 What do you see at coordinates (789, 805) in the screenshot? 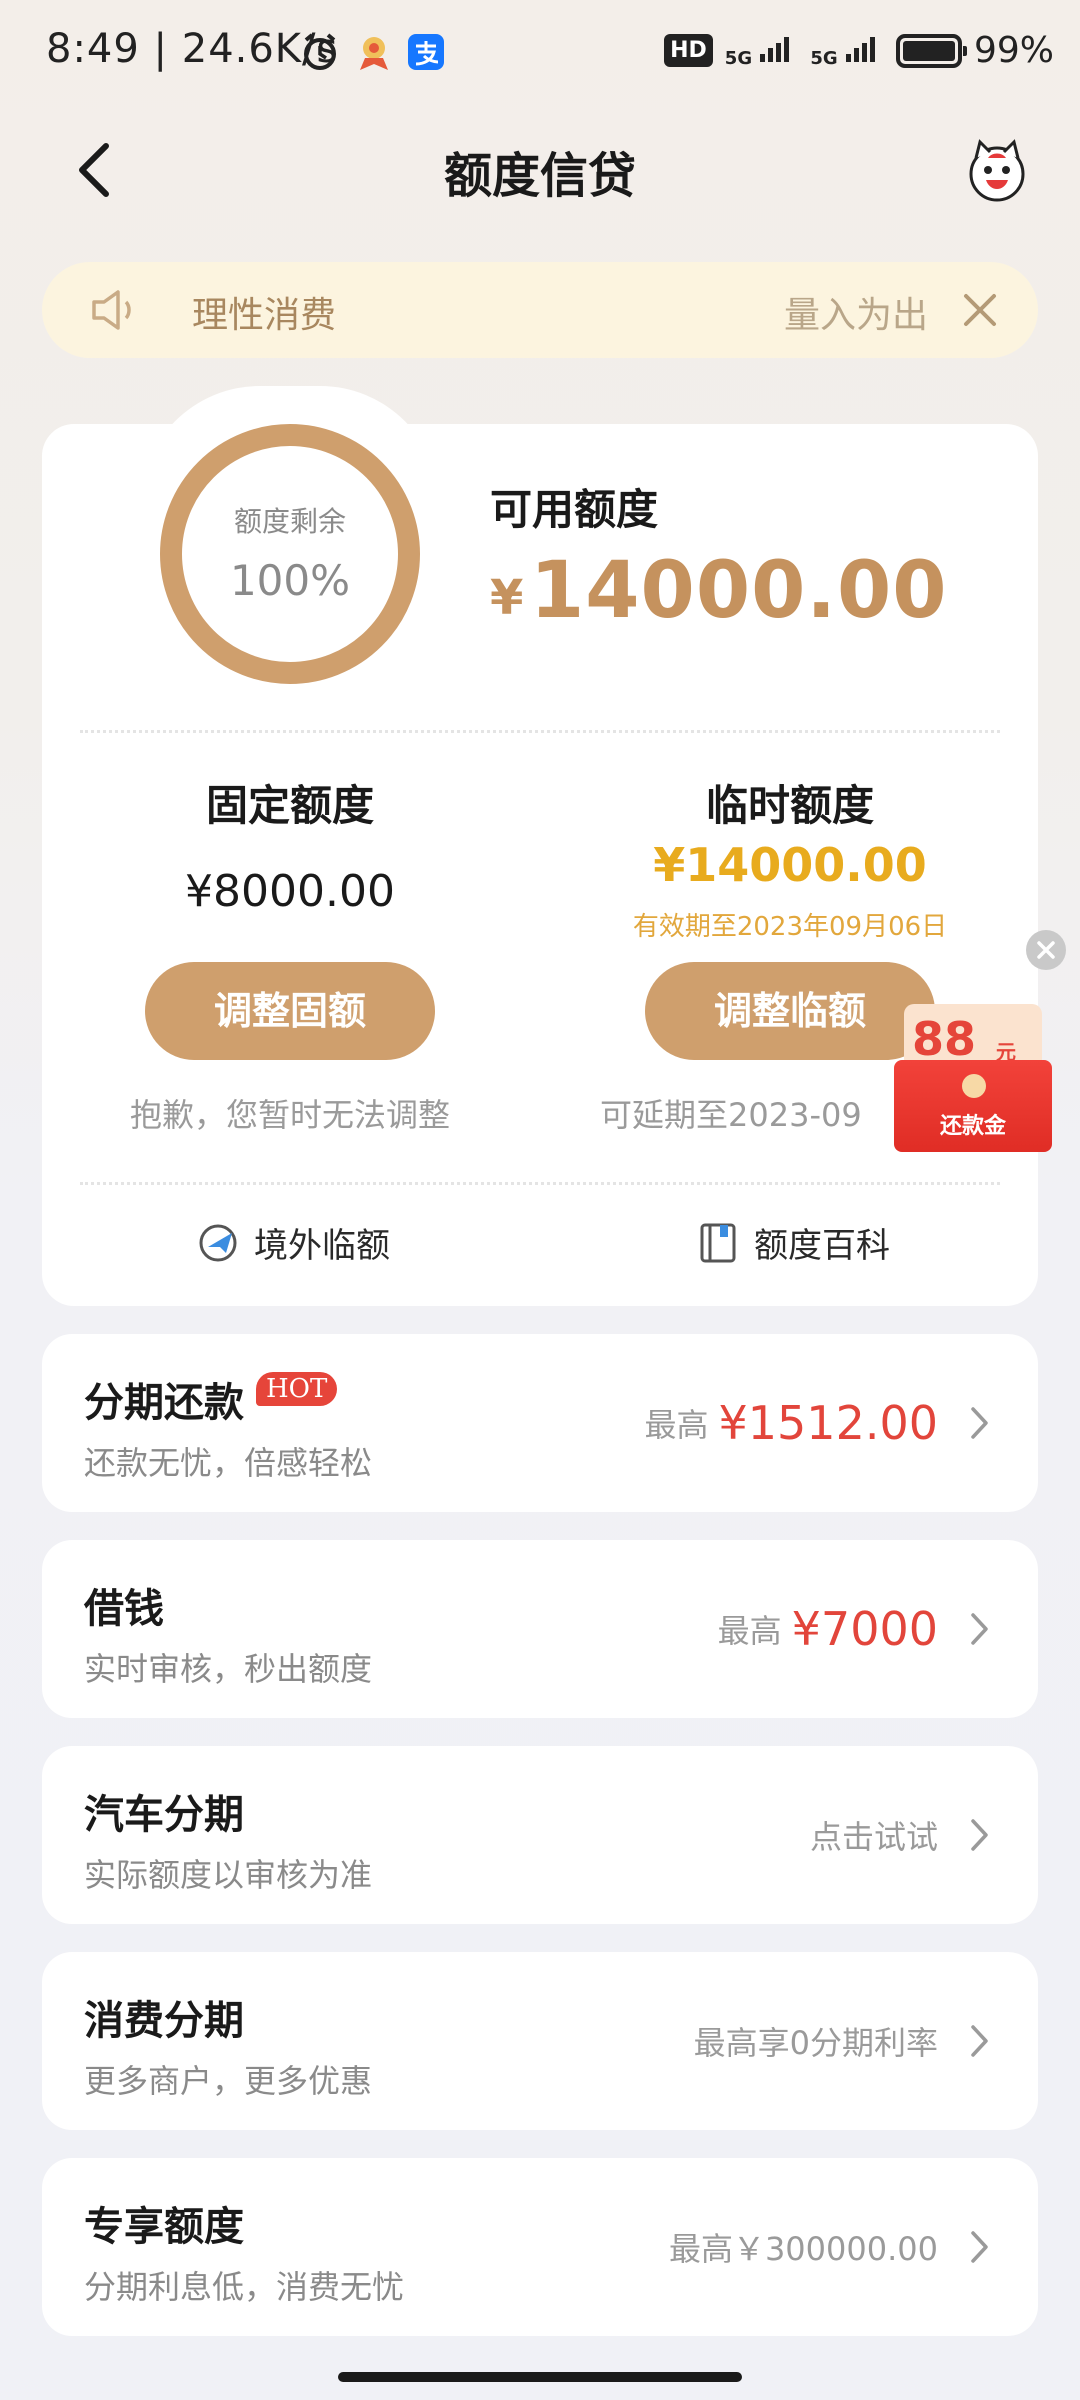
I see `temp-quota-title: 临时额度` at bounding box center [789, 805].